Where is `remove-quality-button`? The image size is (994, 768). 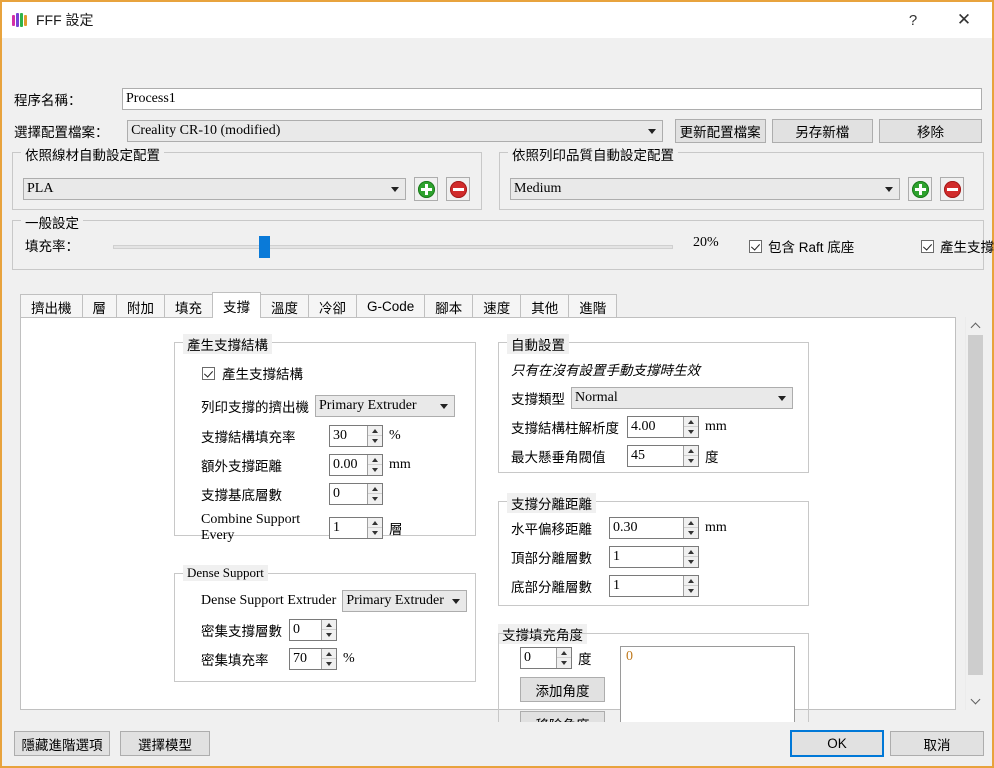
remove-quality-button is located at coordinates (952, 189).